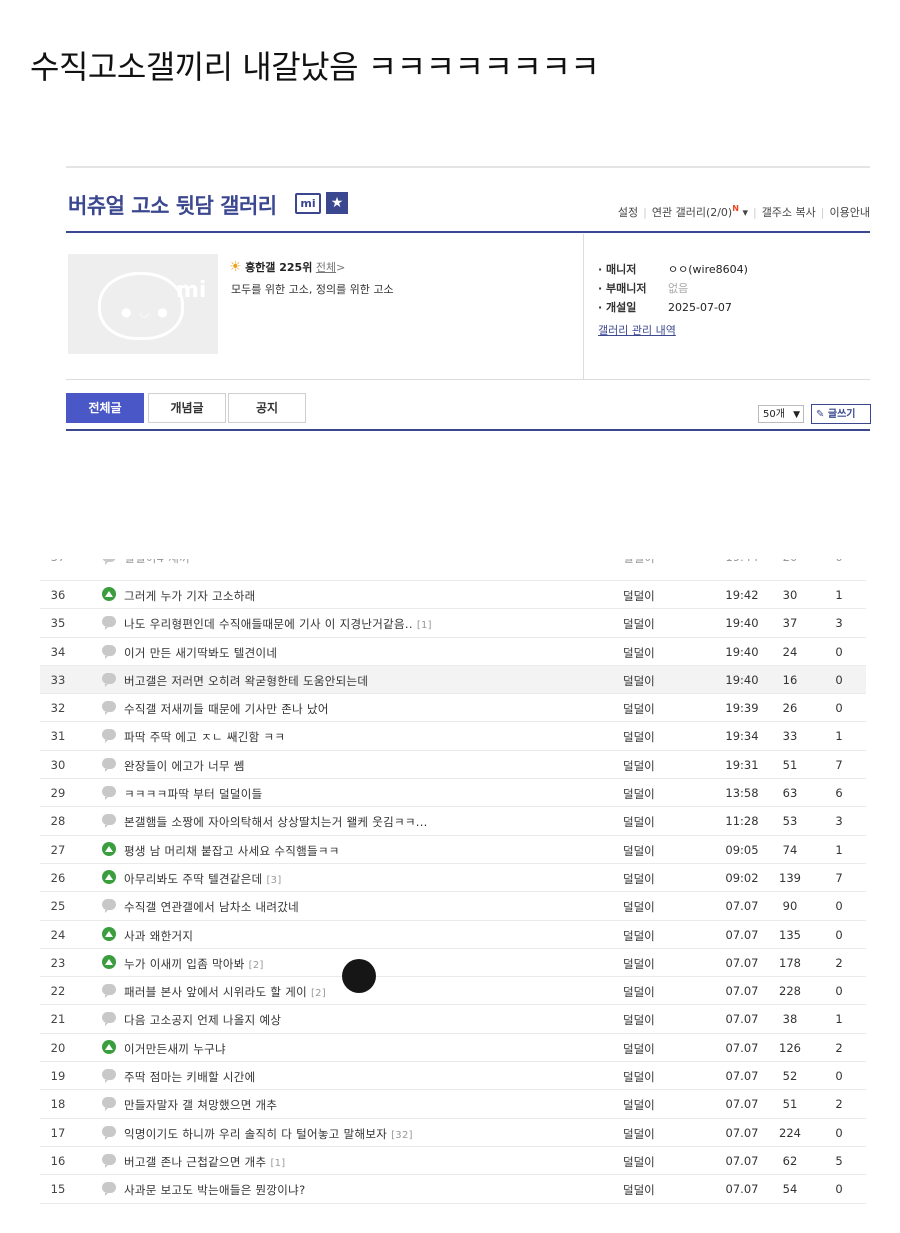  I want to click on favorite-star-icon: ★, so click(337, 203).